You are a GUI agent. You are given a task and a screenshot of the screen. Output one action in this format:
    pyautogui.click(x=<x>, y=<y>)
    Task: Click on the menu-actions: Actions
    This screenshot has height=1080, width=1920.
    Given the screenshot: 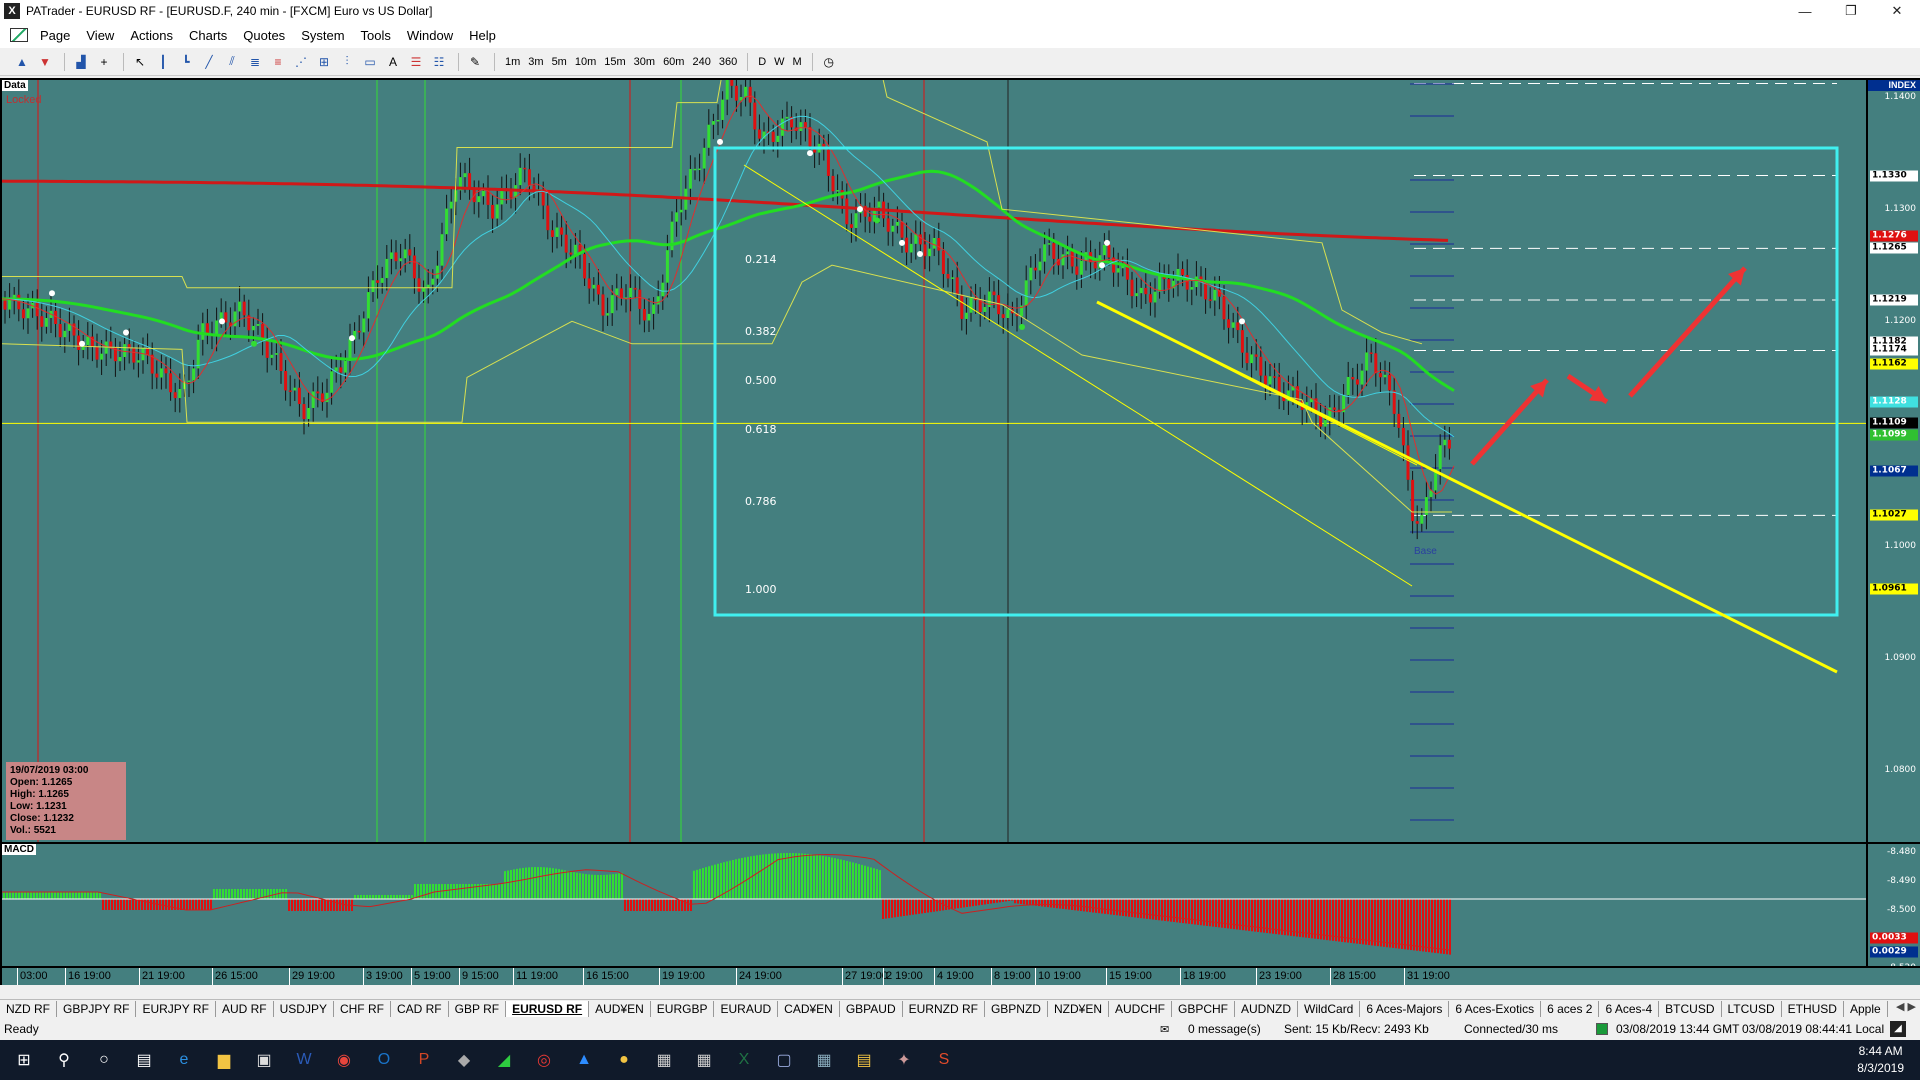 What is the action you would take?
    pyautogui.click(x=151, y=35)
    